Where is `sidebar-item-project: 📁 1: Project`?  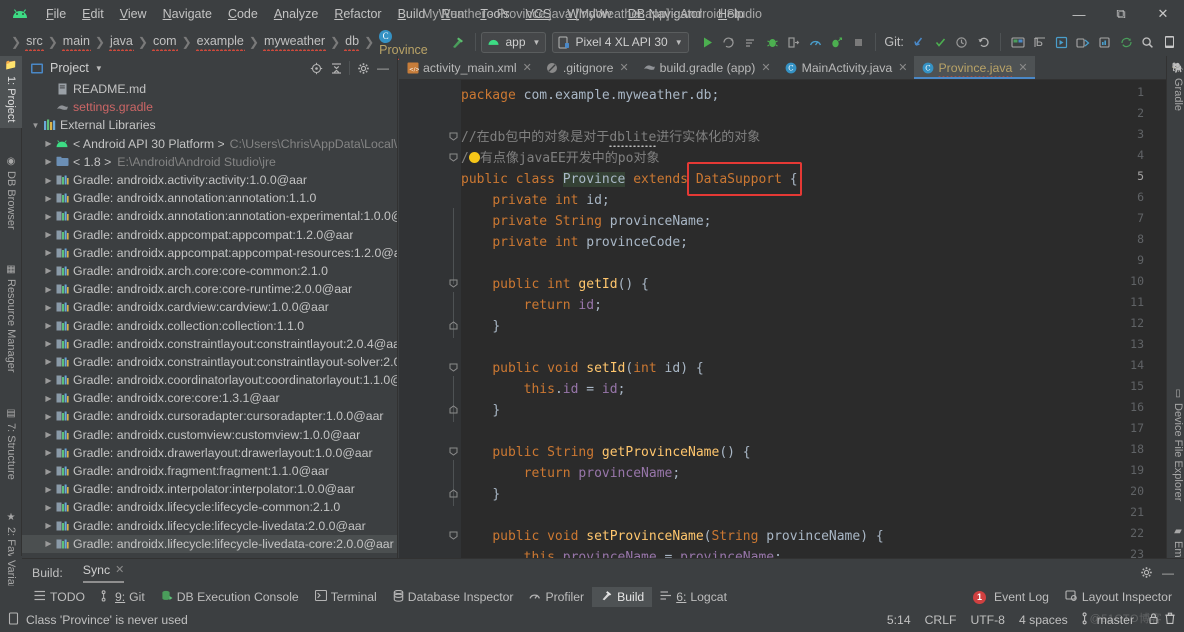 sidebar-item-project: 📁 1: Project is located at coordinates (11, 92).